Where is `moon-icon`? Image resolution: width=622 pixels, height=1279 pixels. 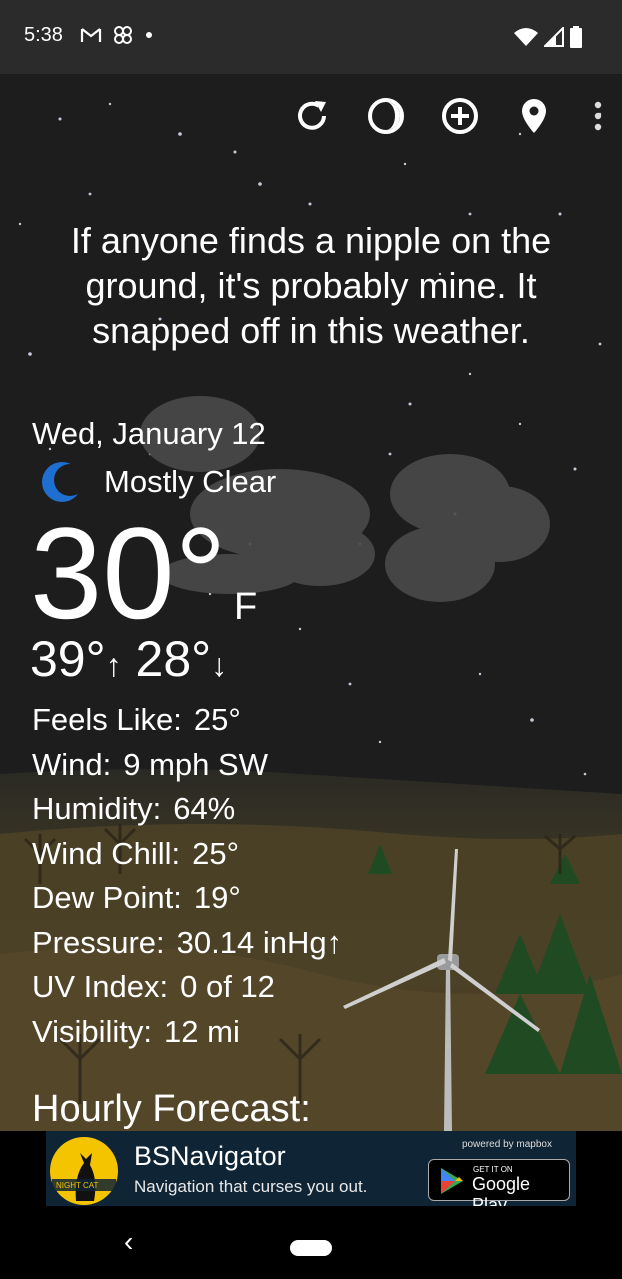 moon-icon is located at coordinates (63, 482).